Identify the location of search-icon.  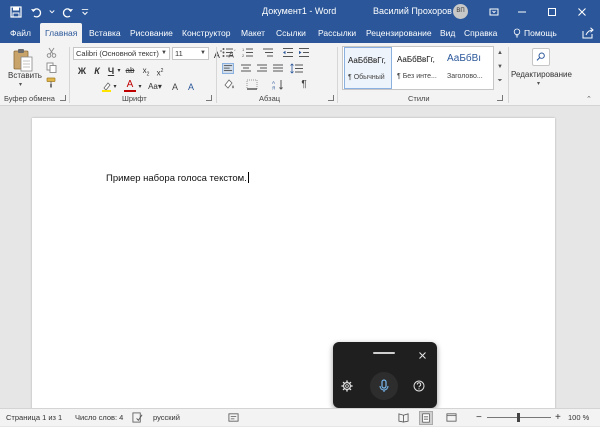
(541, 57).